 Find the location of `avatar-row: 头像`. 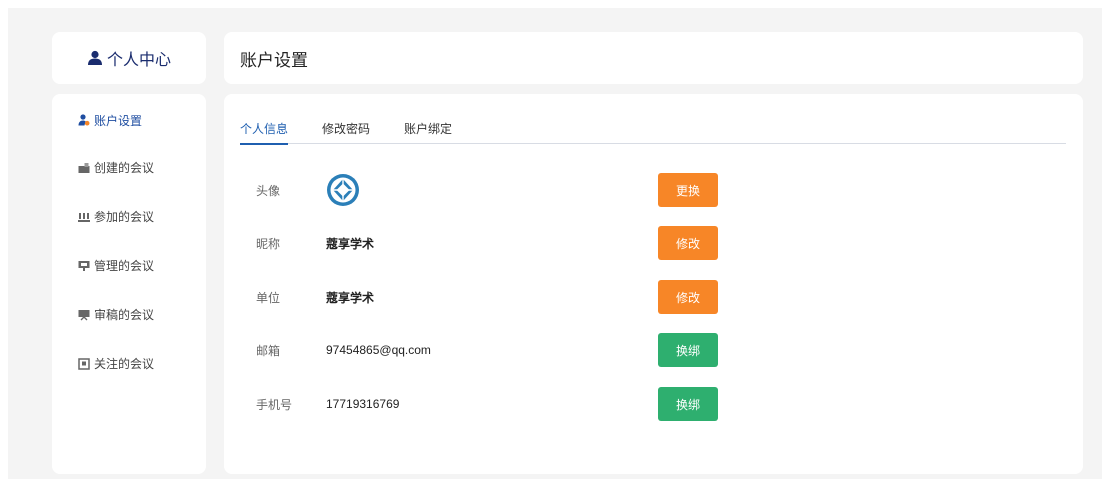

avatar-row: 头像 is located at coordinates (491, 190).